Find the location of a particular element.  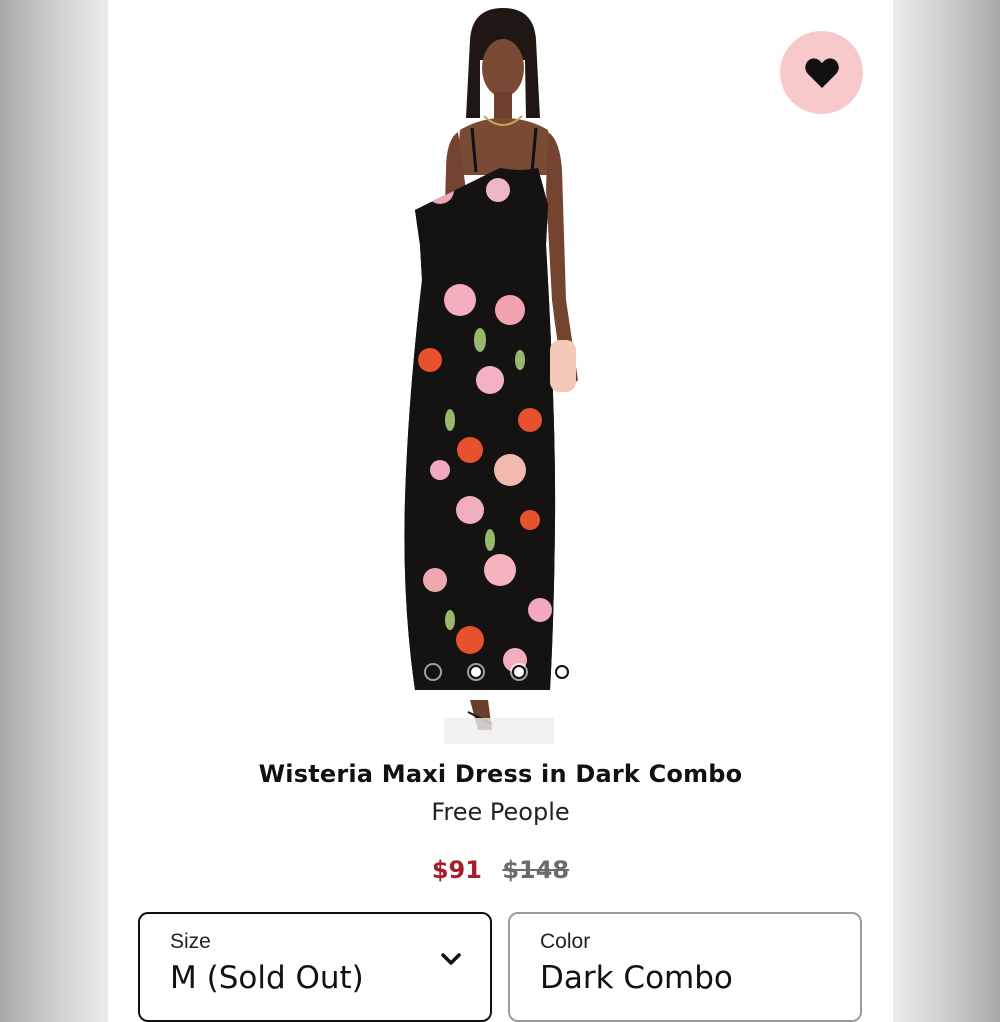

favorite-button is located at coordinates (821, 72).